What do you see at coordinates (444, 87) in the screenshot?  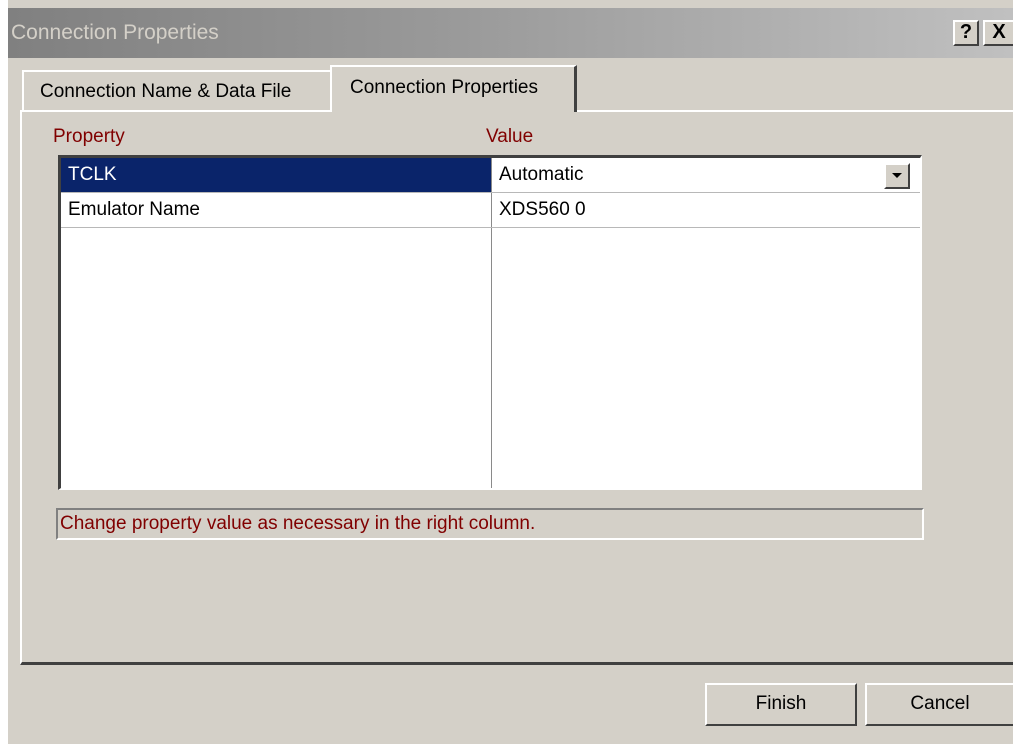 I see `tab-label: Connection Properties` at bounding box center [444, 87].